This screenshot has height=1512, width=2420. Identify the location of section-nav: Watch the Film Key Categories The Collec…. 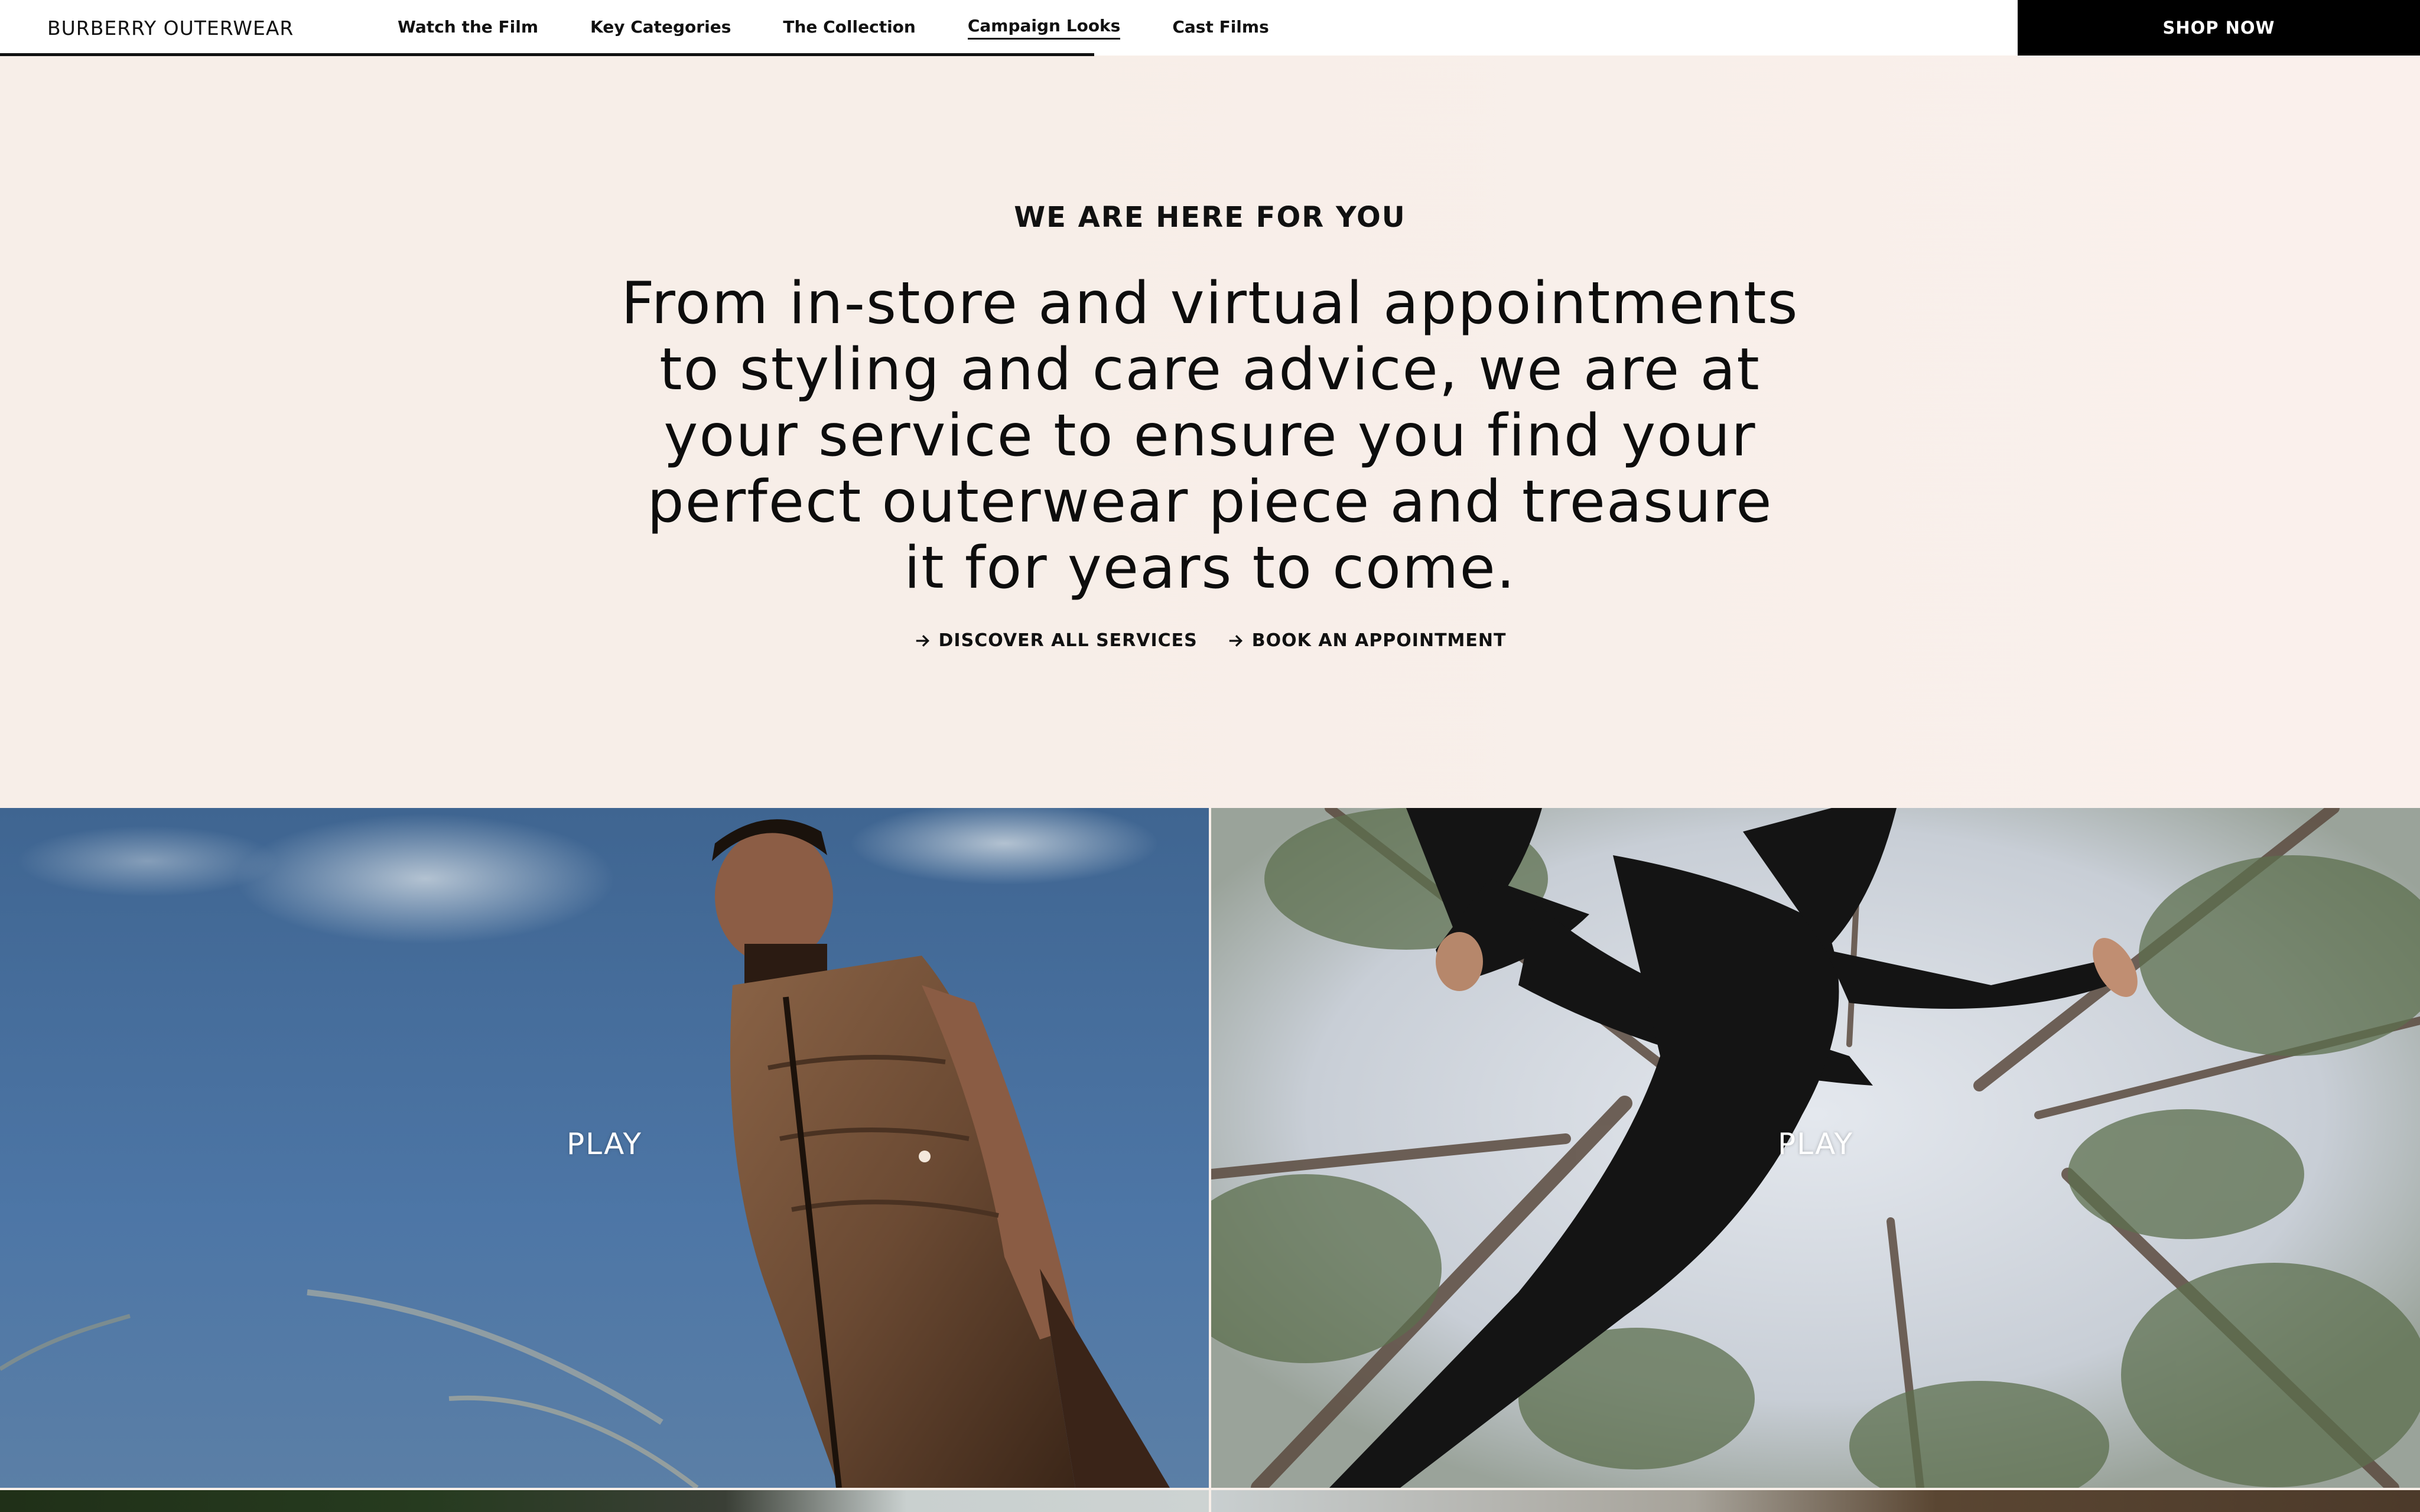
(859, 28).